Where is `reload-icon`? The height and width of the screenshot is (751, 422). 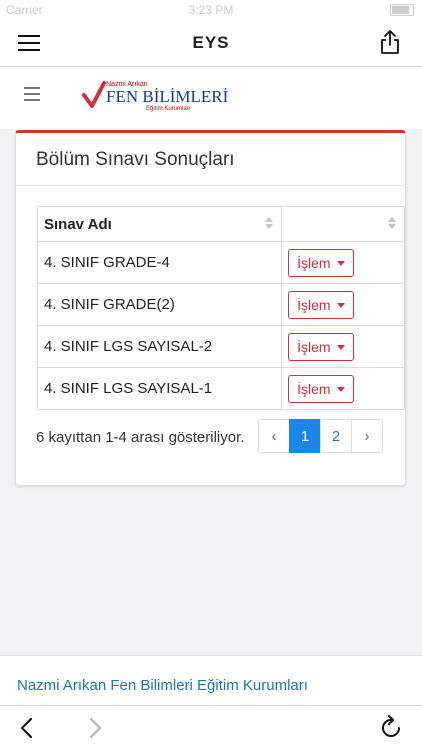 reload-icon is located at coordinates (391, 728).